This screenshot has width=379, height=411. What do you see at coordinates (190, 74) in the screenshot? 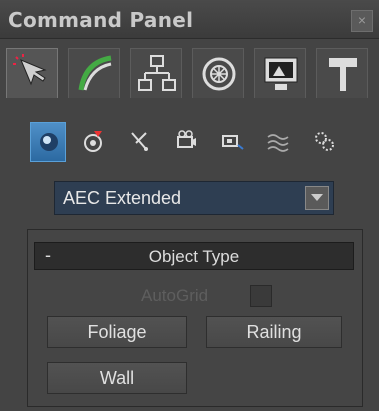
I see `command-panel-tabs` at bounding box center [190, 74].